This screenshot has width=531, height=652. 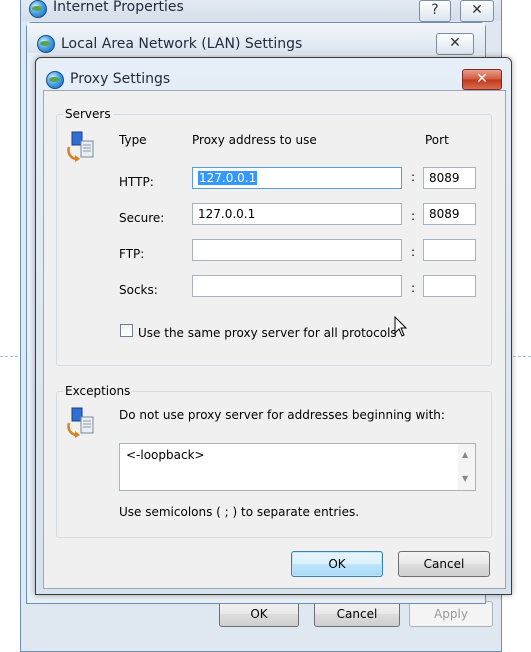 I want to click on secure-colon: :, so click(x=413, y=216).